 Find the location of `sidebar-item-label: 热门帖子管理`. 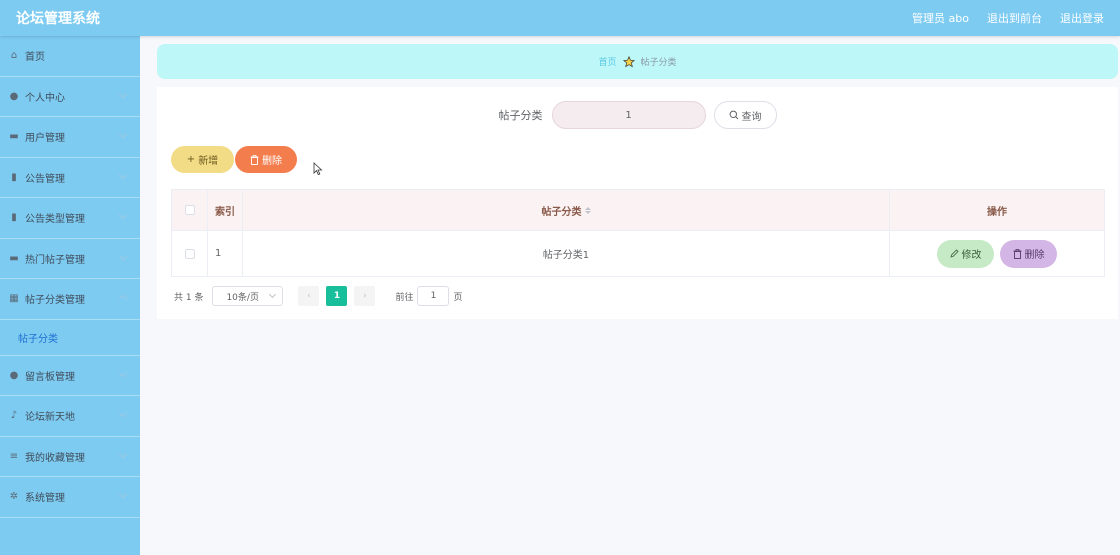

sidebar-item-label: 热门帖子管理 is located at coordinates (55, 260).